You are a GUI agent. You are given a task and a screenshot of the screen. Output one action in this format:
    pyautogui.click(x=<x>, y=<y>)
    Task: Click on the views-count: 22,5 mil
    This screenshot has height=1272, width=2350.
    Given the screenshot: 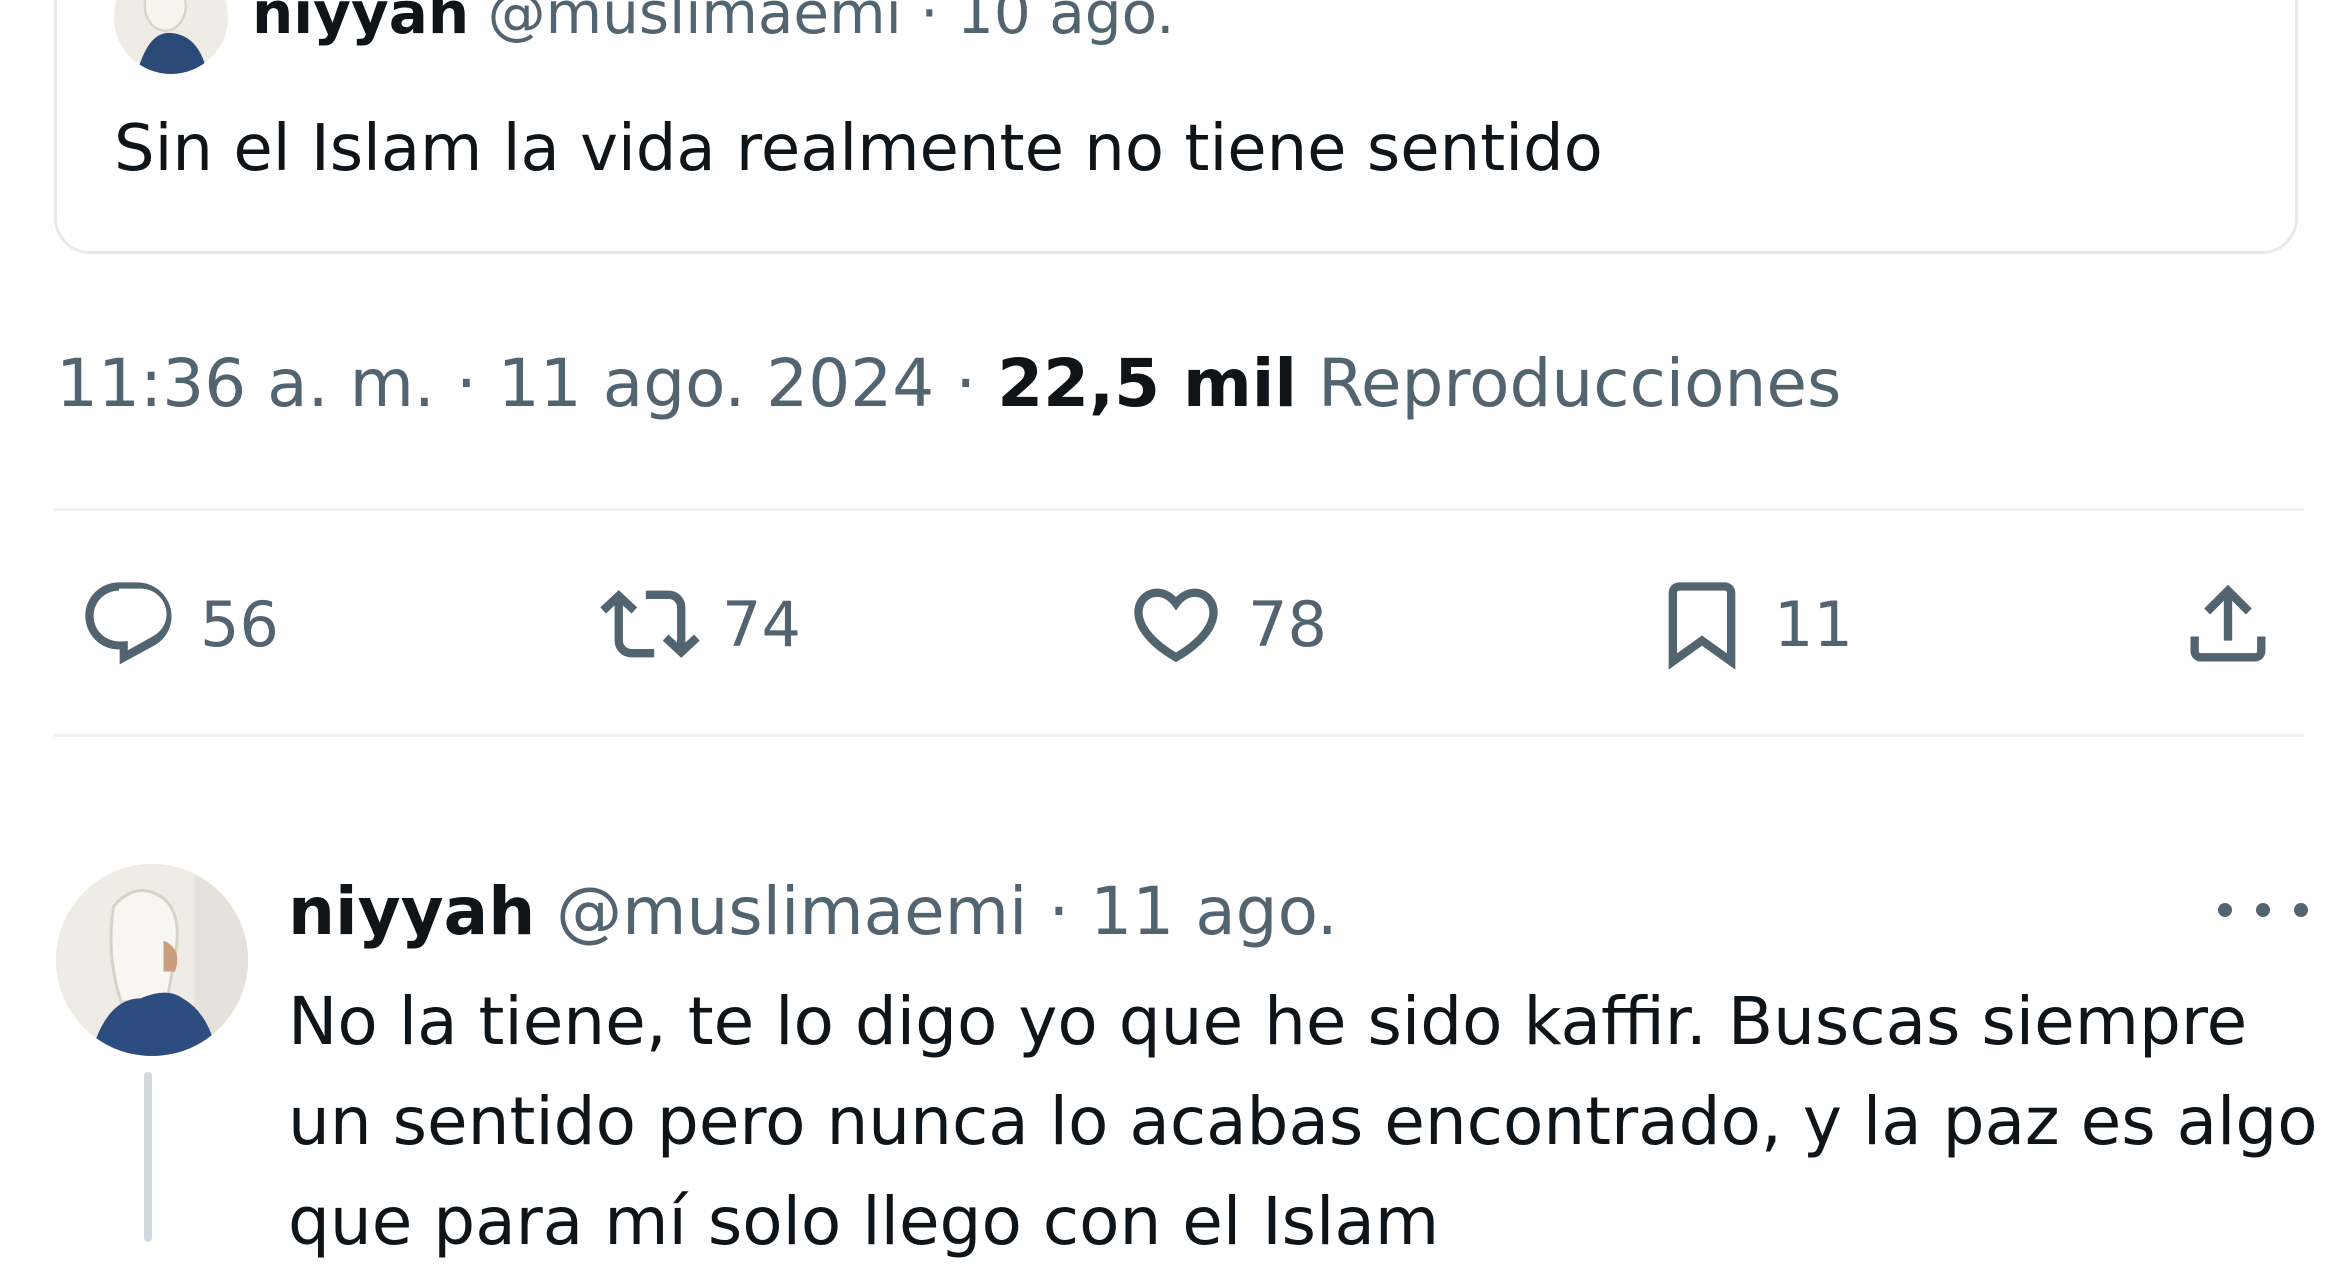 What is the action you would take?
    pyautogui.click(x=1147, y=383)
    